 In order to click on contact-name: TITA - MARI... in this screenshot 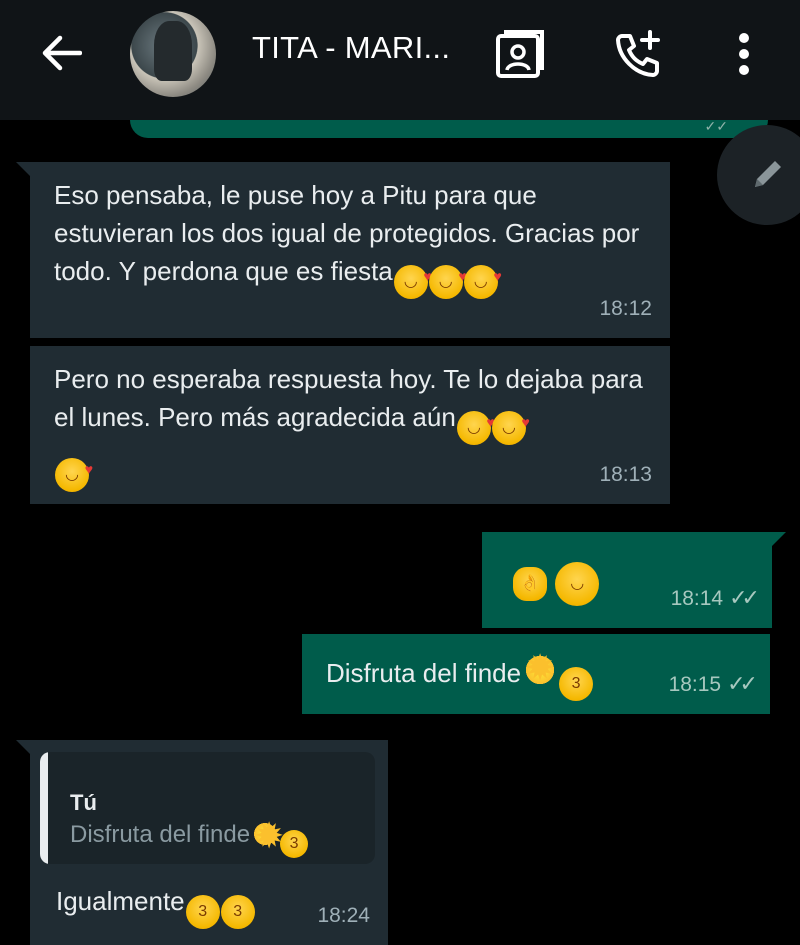, I will do `click(351, 48)`.